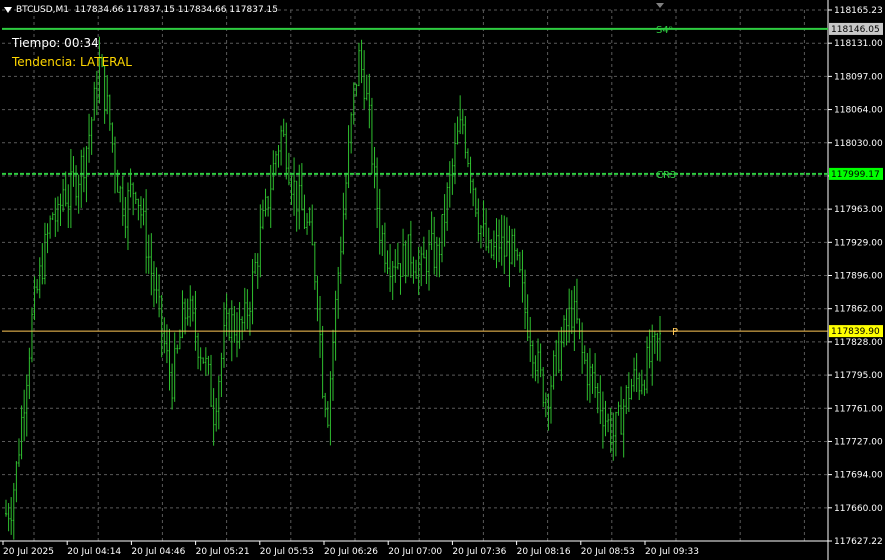 The width and height of the screenshot is (885, 560). Describe the element at coordinates (223, 552) in the screenshot. I see `x-tick-label: 20 Jul 05:21` at that location.